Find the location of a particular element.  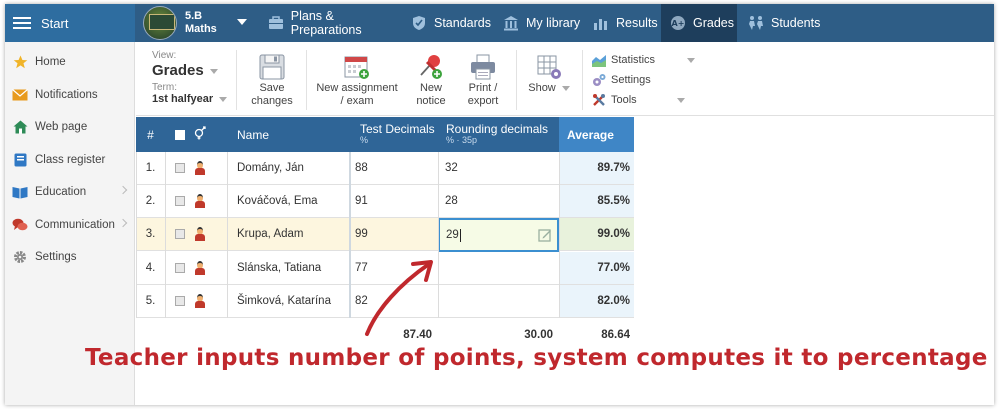

house-icon is located at coordinates (20, 127).